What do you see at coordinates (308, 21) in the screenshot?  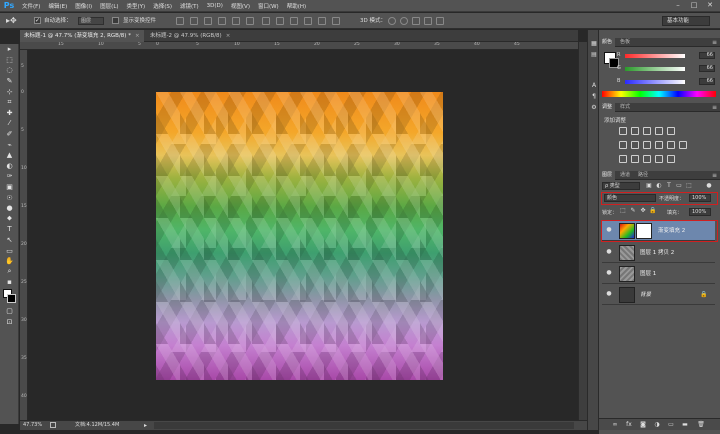 I see `distribute-left-icon` at bounding box center [308, 21].